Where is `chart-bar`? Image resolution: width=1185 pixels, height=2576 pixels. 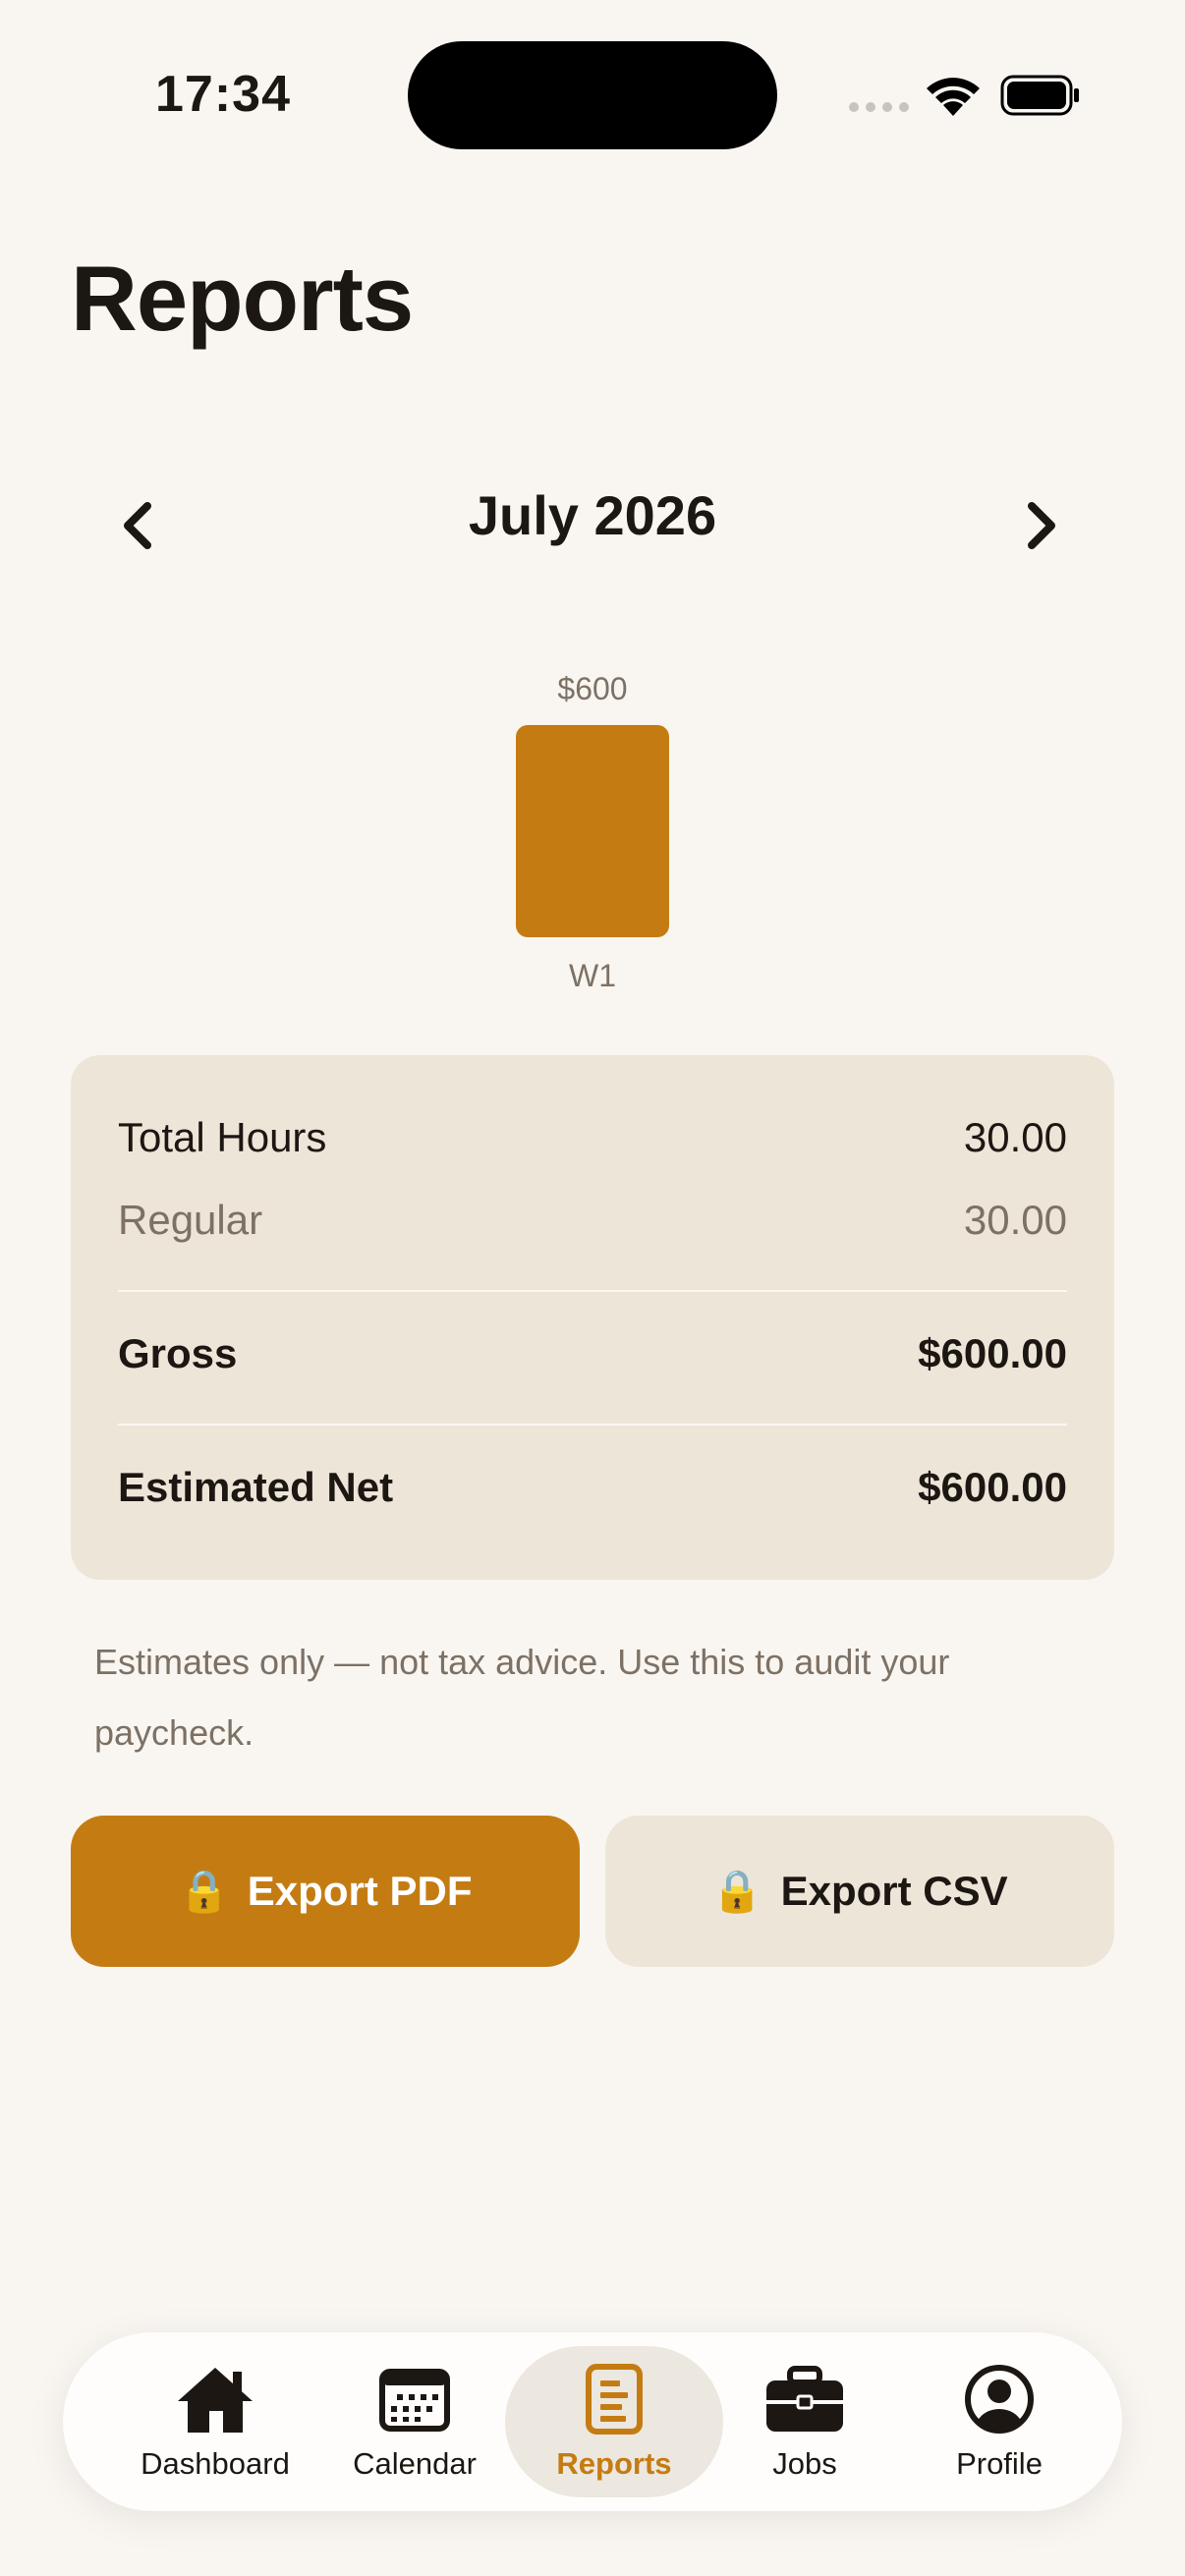
chart-bar is located at coordinates (592, 831).